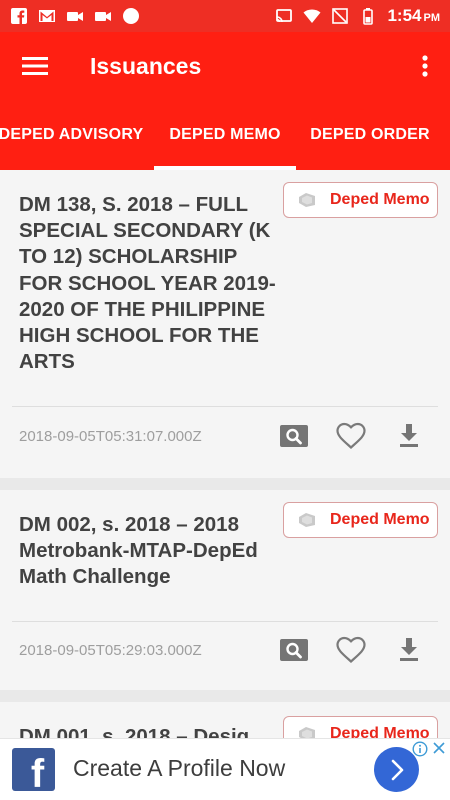  I want to click on ad-info-icon, so click(420, 749).